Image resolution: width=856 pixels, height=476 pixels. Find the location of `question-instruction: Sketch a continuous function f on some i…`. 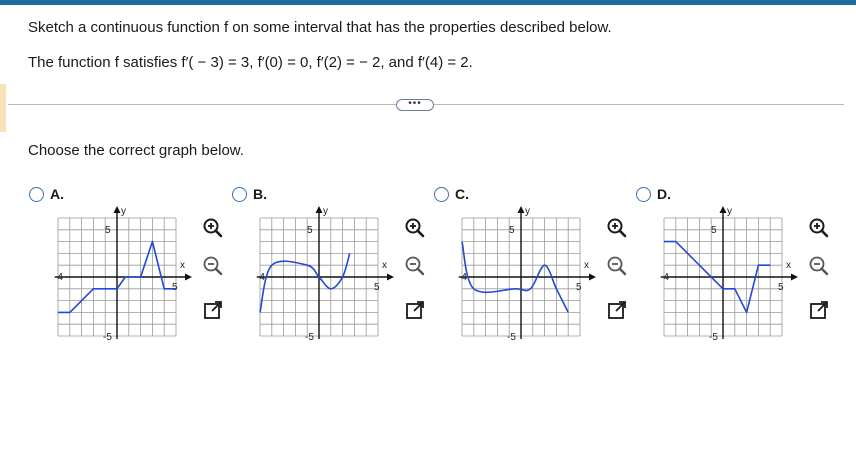

question-instruction: Sketch a continuous function f on some i… is located at coordinates (320, 27).